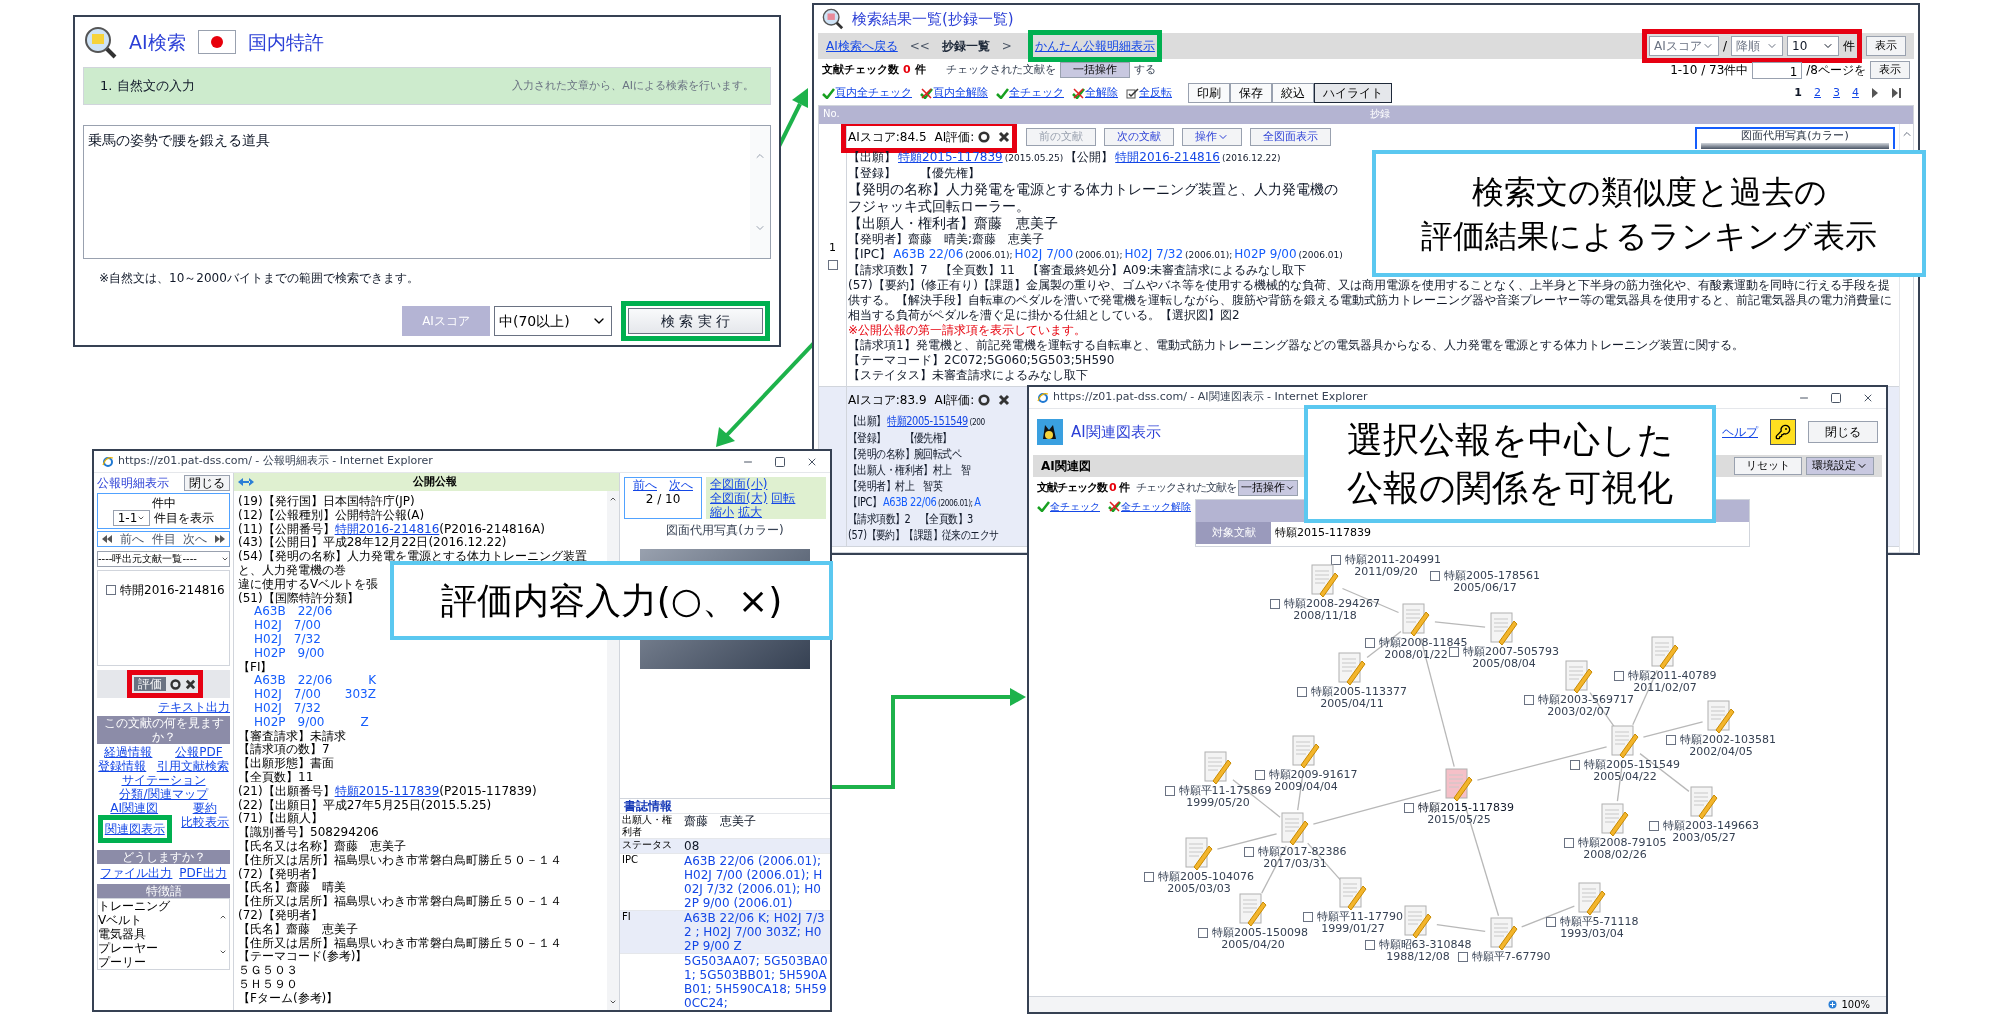 Image resolution: width=2000 pixels, height=1016 pixels. Describe the element at coordinates (128, 752) in the screenshot. I see `menu-link: 経過情報` at that location.